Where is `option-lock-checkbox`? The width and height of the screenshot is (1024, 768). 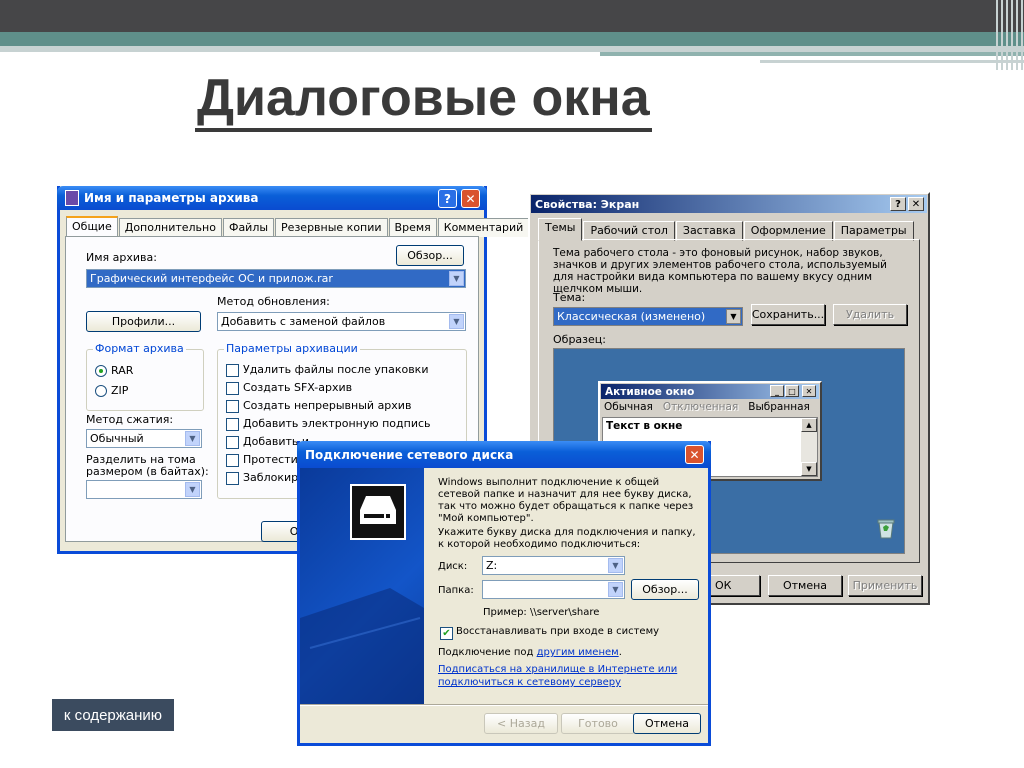
option-lock-checkbox is located at coordinates (232, 478).